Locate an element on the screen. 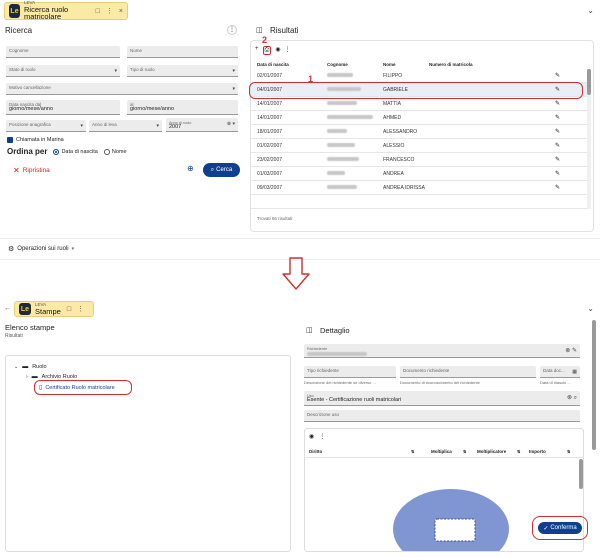 This screenshot has width=600, height=557. richiedente-field: Richiedente ⊗ ✎ is located at coordinates (442, 351).